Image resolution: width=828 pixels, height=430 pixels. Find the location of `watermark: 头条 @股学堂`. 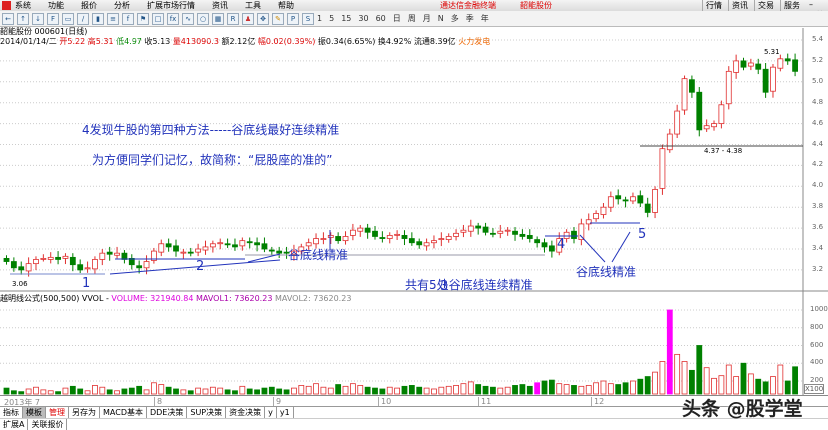

watermark: 头条 @股学堂 is located at coordinates (742, 409).